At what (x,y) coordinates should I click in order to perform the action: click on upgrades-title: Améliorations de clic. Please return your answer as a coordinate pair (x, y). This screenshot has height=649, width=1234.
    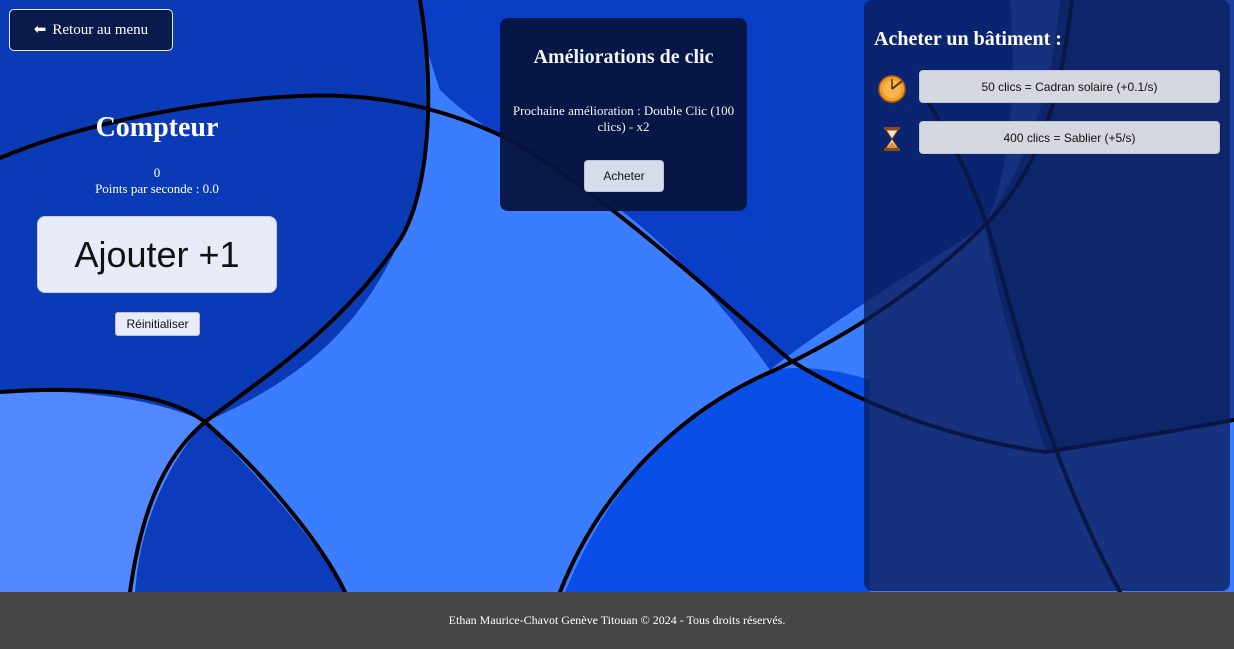
    Looking at the image, I should click on (623, 57).